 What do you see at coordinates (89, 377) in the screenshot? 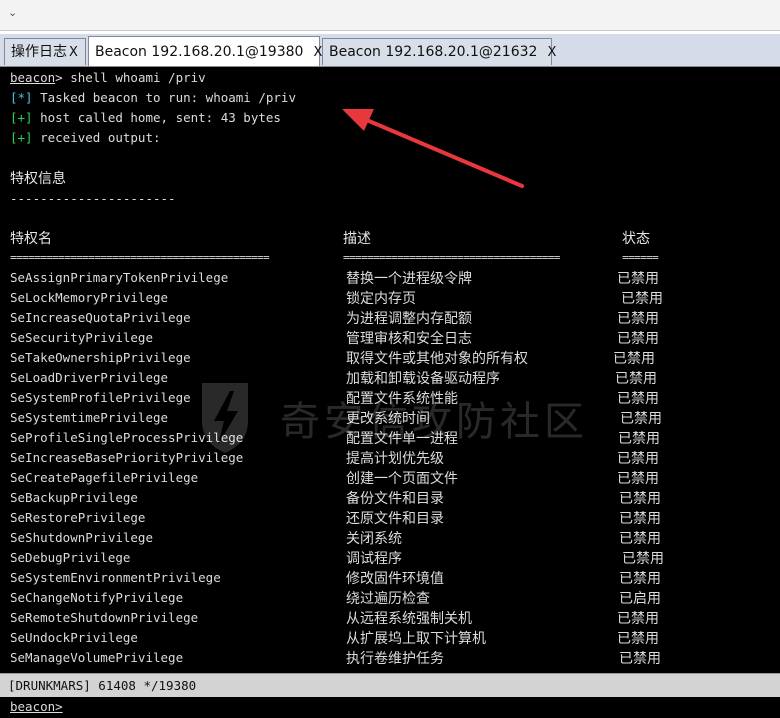
I see `privilege-name: SeLoadDriverPrivilege` at bounding box center [89, 377].